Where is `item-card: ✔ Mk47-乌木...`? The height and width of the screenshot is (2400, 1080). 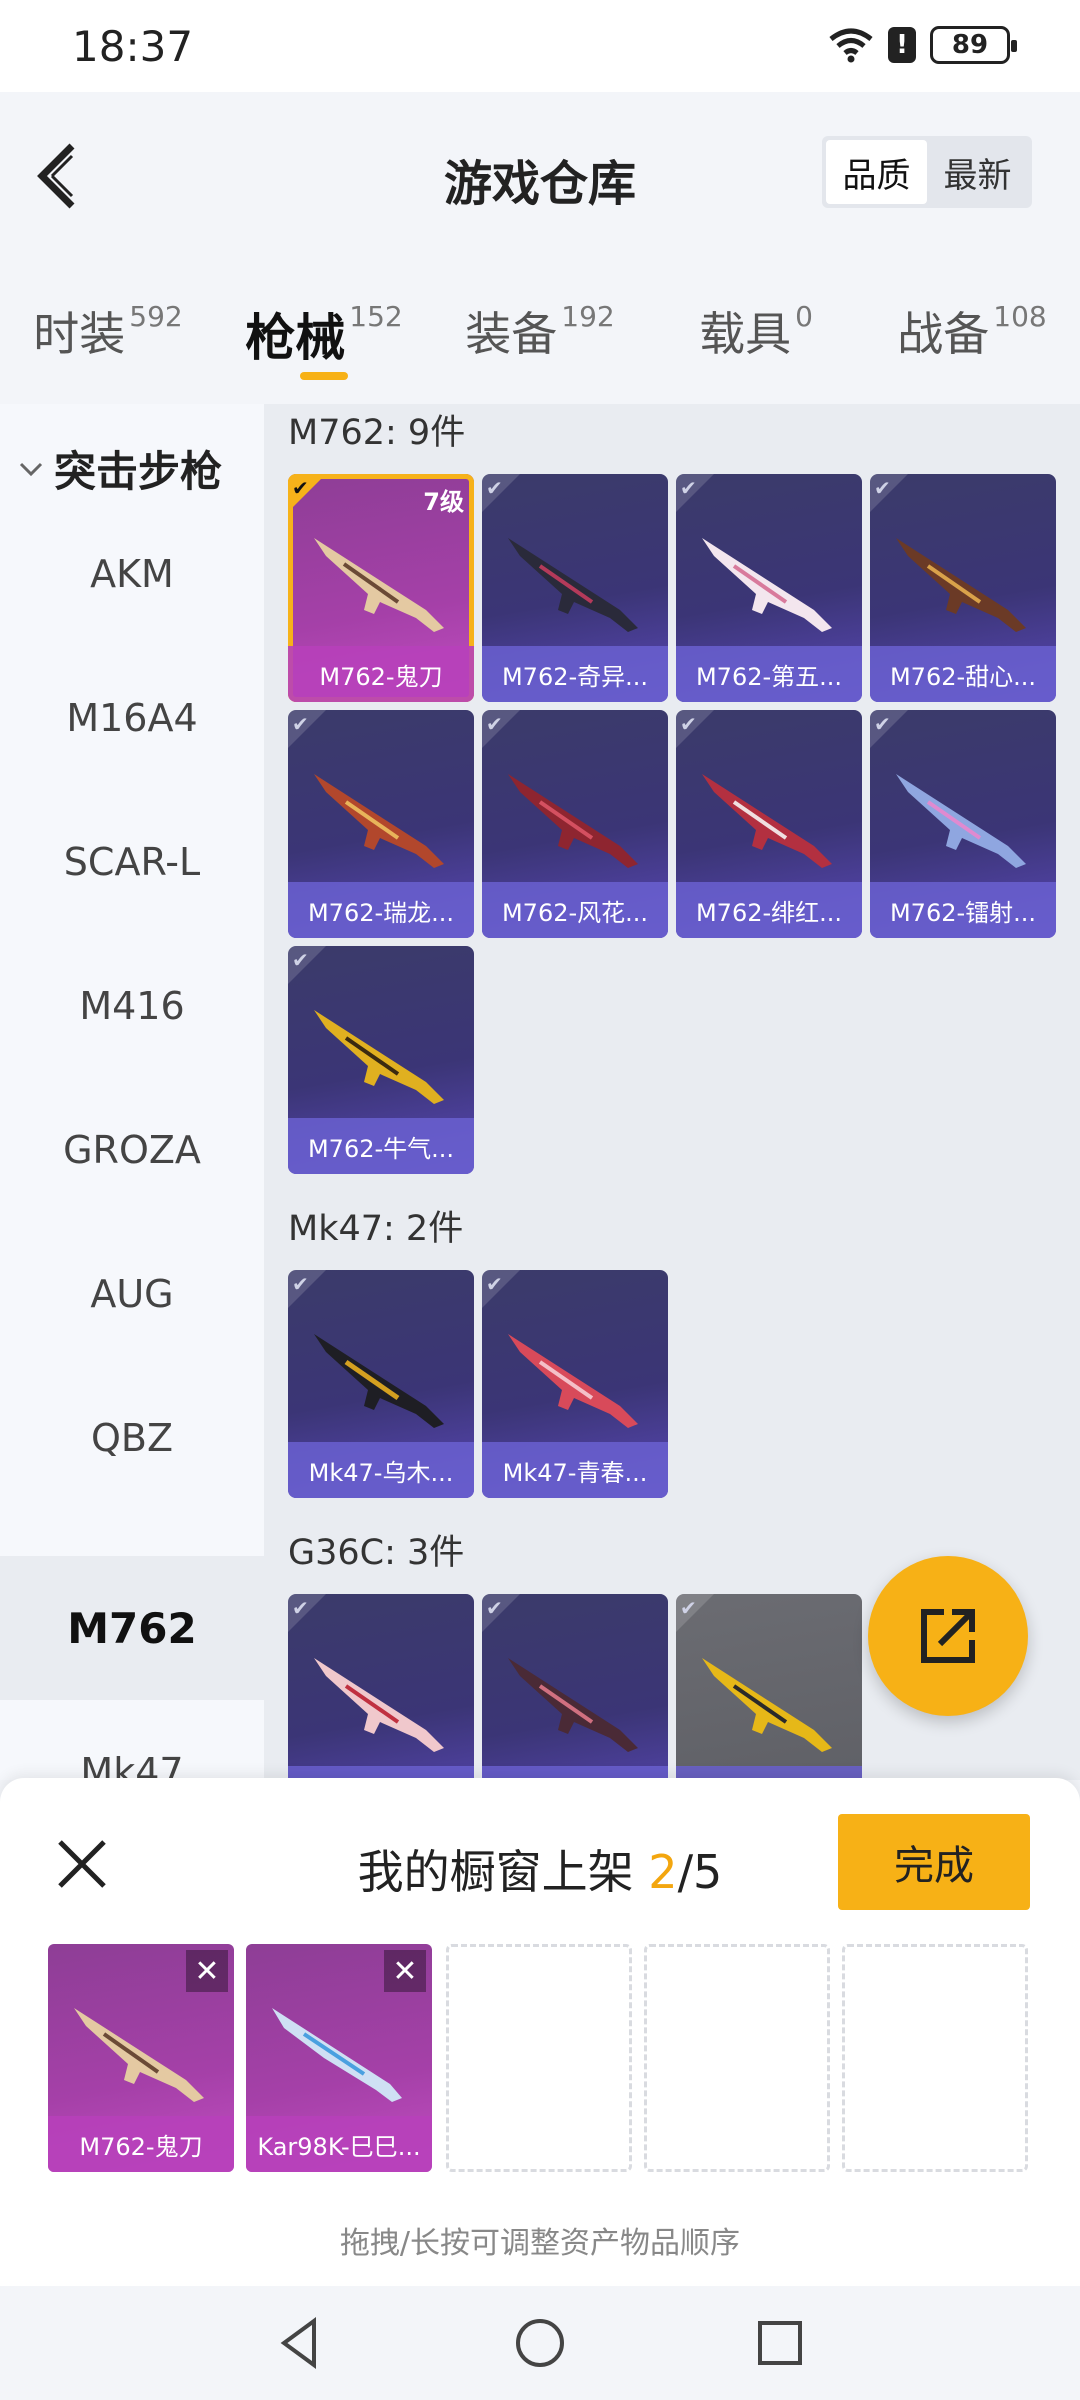 item-card: ✔ Mk47-乌木... is located at coordinates (381, 1384).